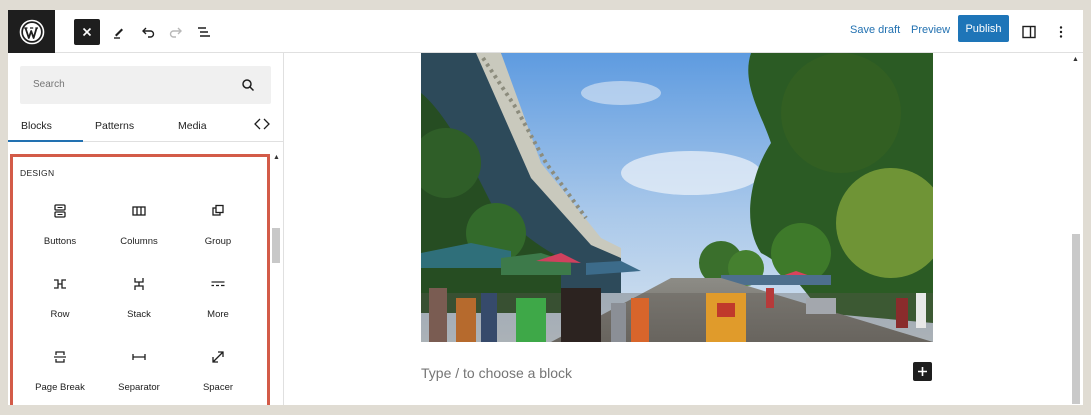  What do you see at coordinates (60, 284) in the screenshot?
I see `row-icon` at bounding box center [60, 284].